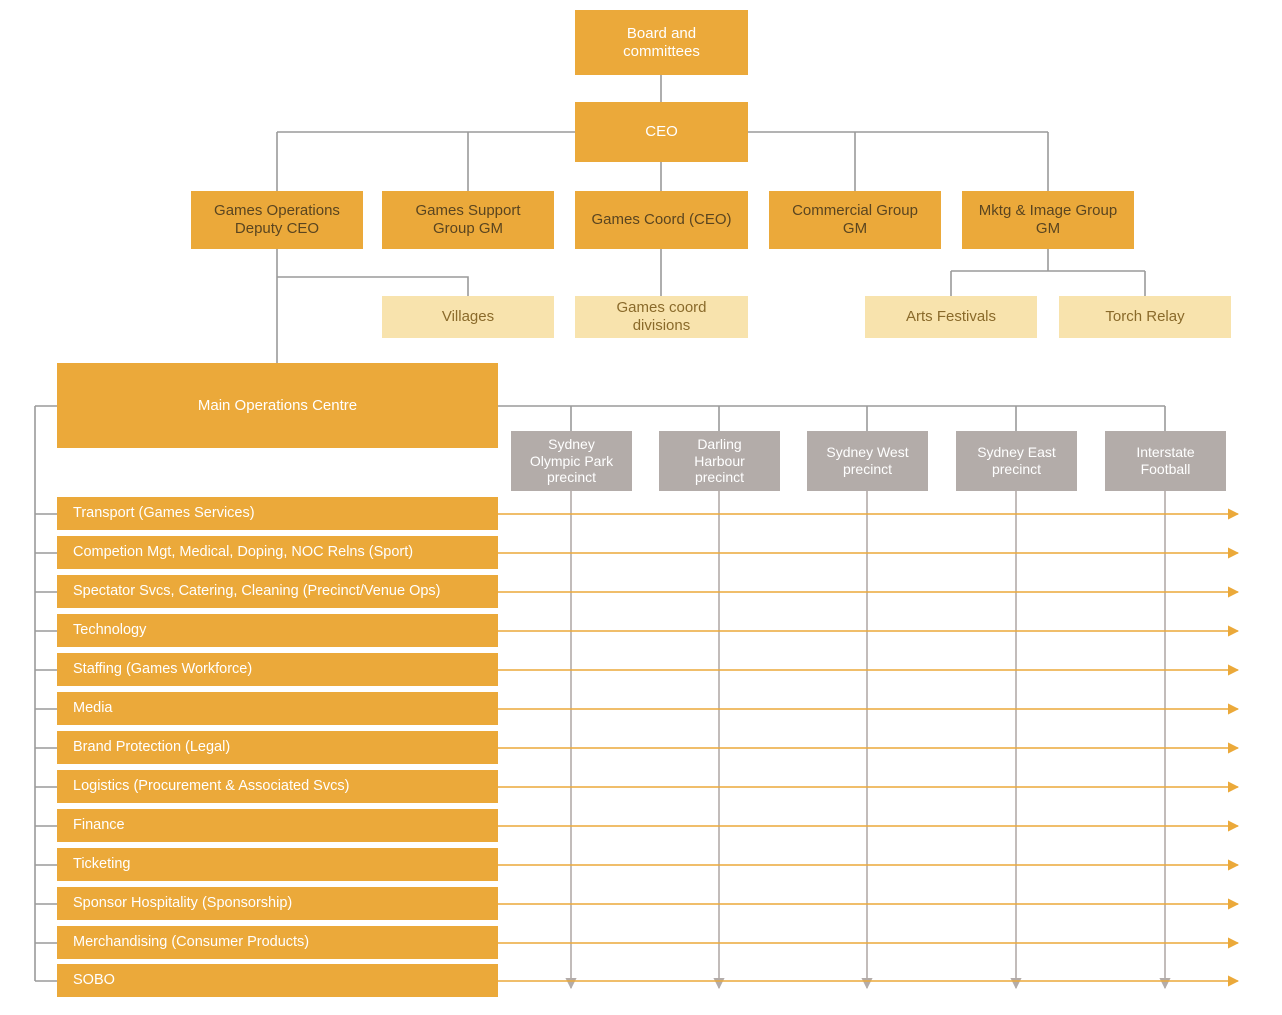 This screenshot has width=1282, height=1015. I want to click on node-mktg-and-image-group-gm: Mktg & Image Group GM, so click(1048, 220).